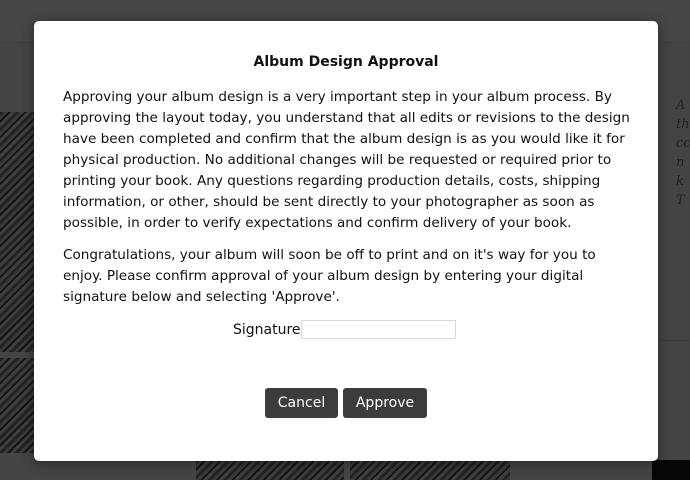 This screenshot has height=480, width=690. What do you see at coordinates (346, 62) in the screenshot?
I see `dialog-title: Album Design Approval` at bounding box center [346, 62].